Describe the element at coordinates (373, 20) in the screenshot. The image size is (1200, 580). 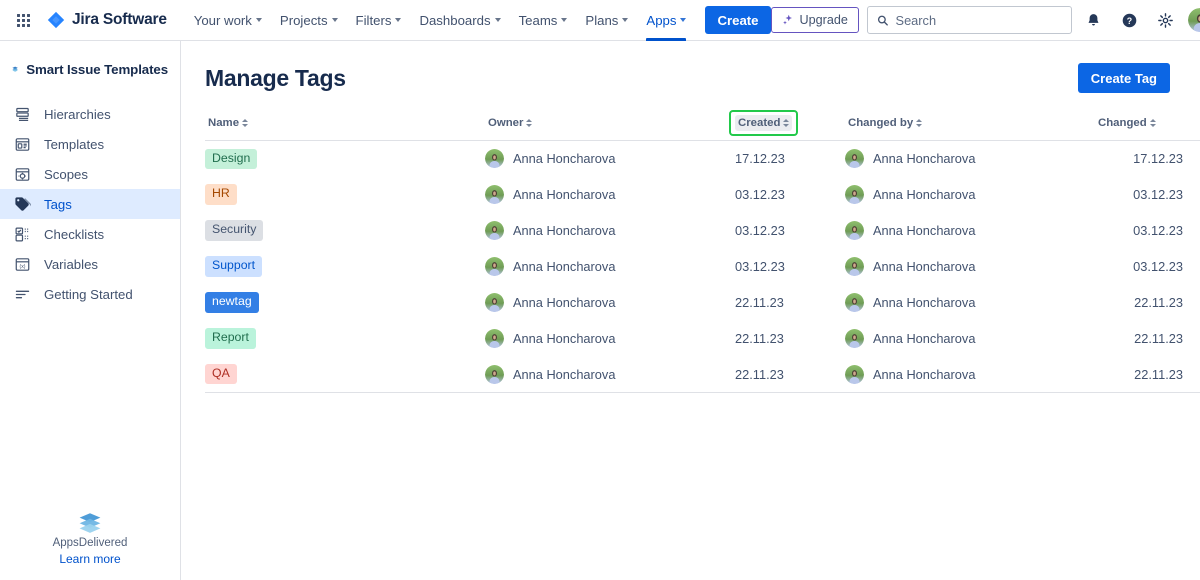
I see `nav-label: Filters` at that location.